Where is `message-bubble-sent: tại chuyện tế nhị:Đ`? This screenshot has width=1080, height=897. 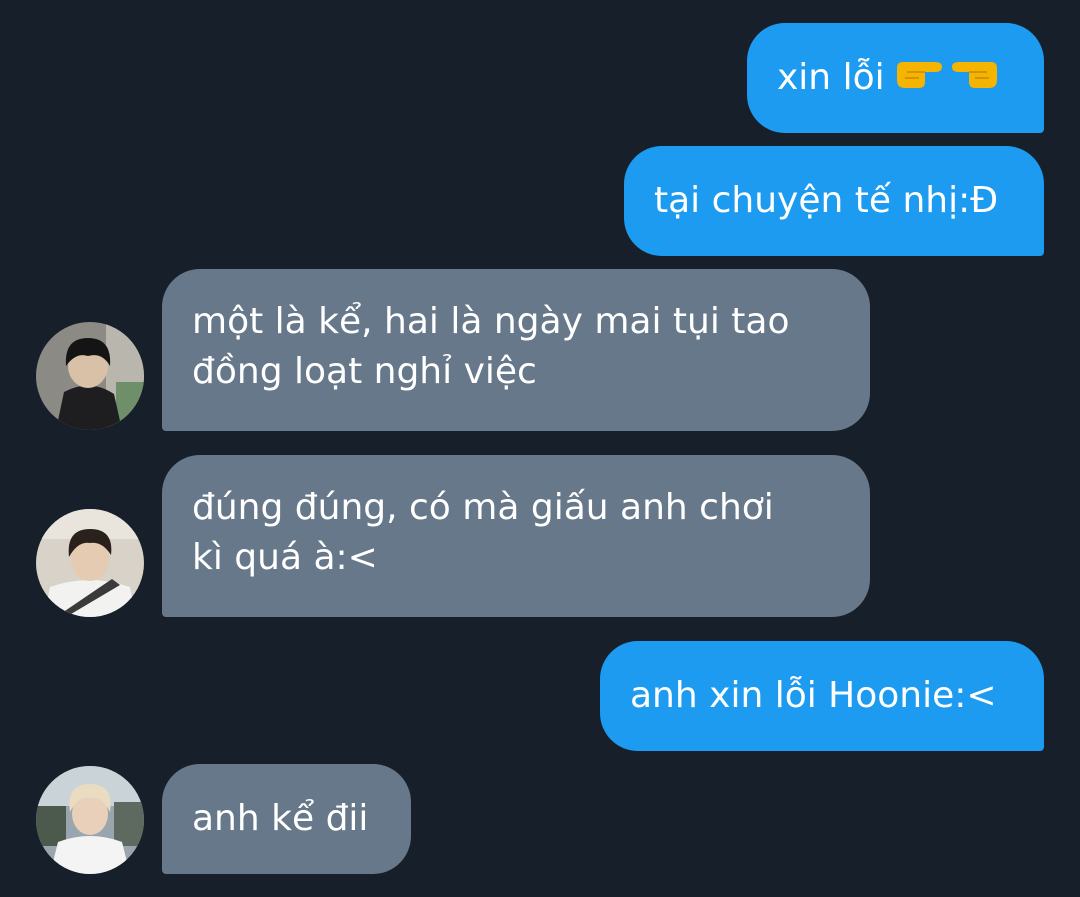 message-bubble-sent: tại chuyện tế nhị:Đ is located at coordinates (834, 201).